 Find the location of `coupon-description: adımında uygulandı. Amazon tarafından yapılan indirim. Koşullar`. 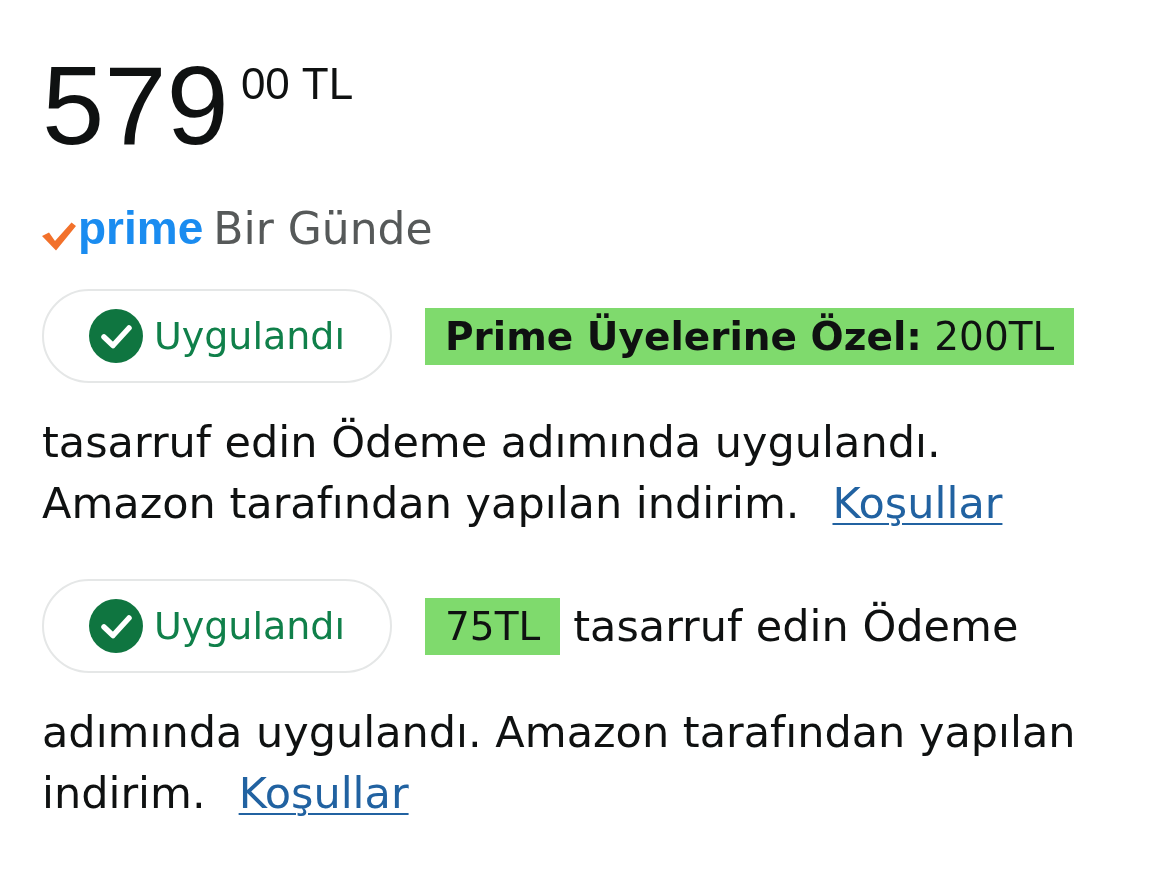

coupon-description: adımında uygulandı. Amazon tarafından yapılan indirim. Koşullar is located at coordinates (559, 763).